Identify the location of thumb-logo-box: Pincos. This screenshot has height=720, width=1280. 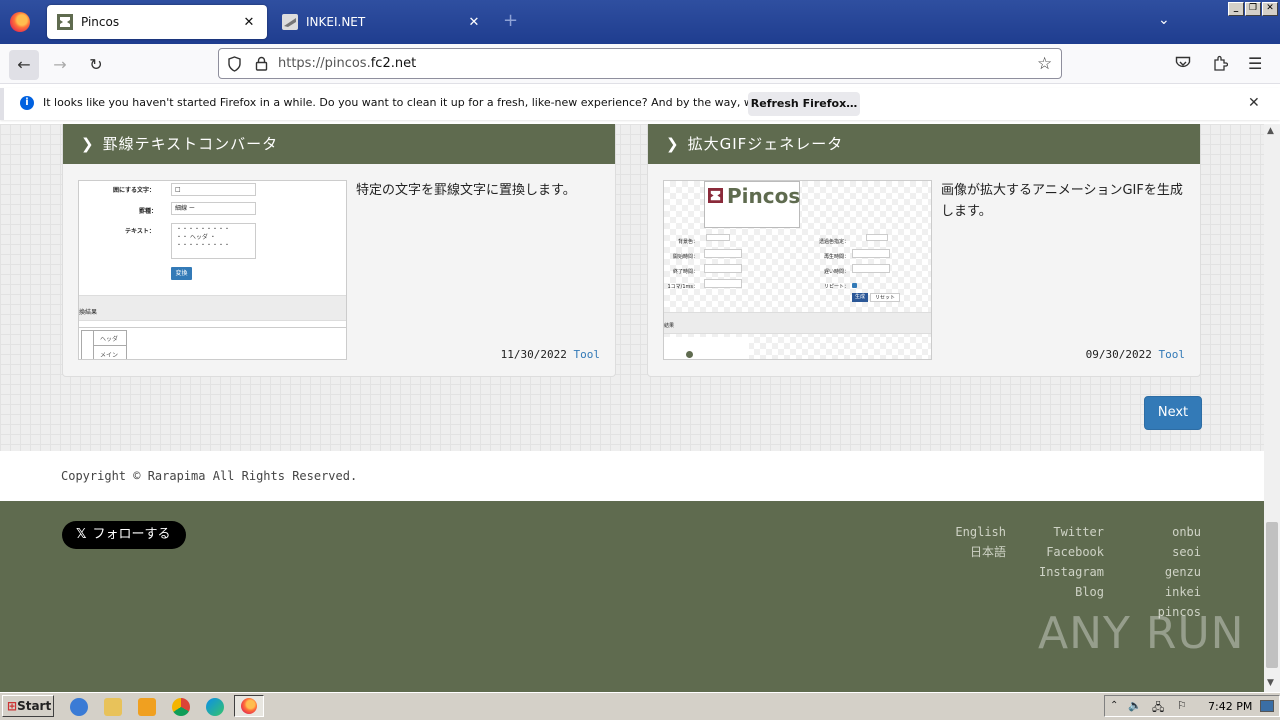
(752, 204).